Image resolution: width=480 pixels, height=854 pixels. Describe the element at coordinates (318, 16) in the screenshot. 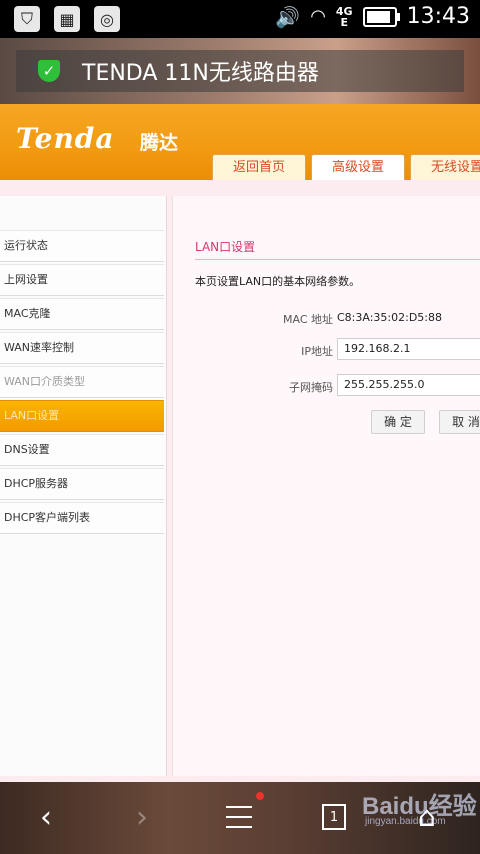

I see `wifi-icon: ◠` at that location.